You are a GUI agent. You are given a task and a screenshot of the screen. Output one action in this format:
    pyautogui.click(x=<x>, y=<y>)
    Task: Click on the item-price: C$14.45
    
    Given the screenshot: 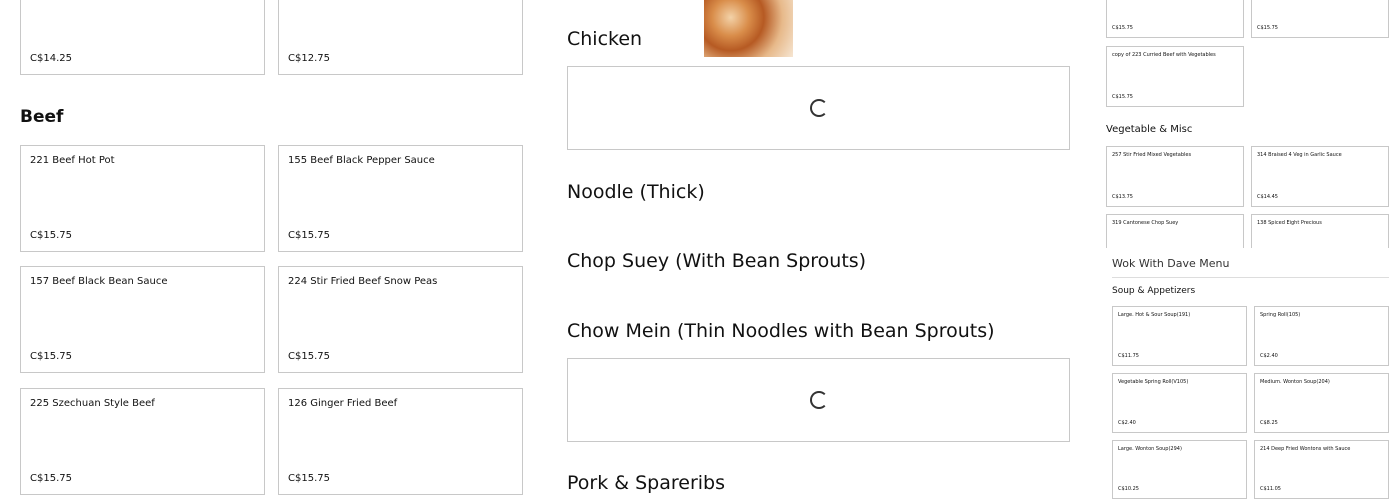 What is the action you would take?
    pyautogui.click(x=1267, y=197)
    